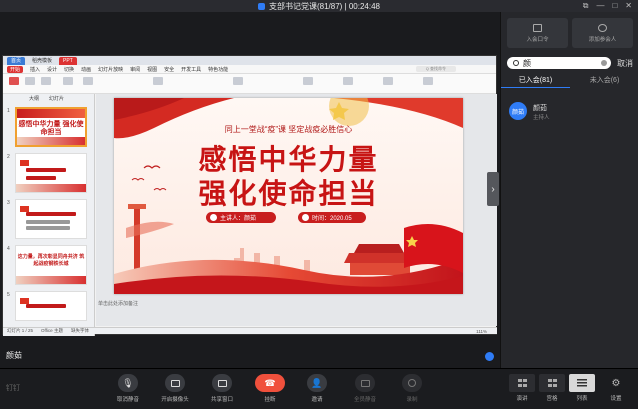 This screenshot has height=409, width=638. I want to click on screen-sharer-name: 颜茹, so click(14, 355).